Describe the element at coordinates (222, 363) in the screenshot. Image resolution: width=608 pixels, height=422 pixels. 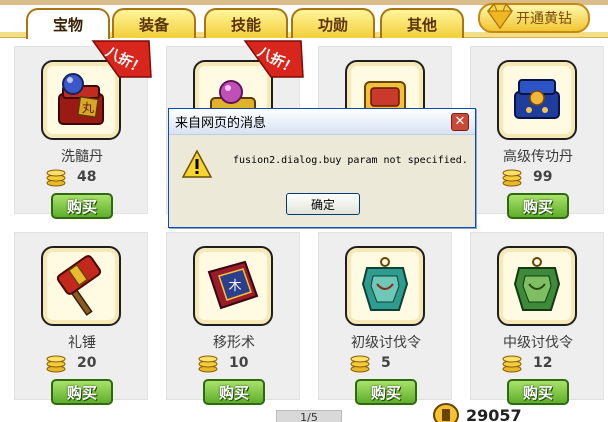
I see `item-price-row: 10` at that location.